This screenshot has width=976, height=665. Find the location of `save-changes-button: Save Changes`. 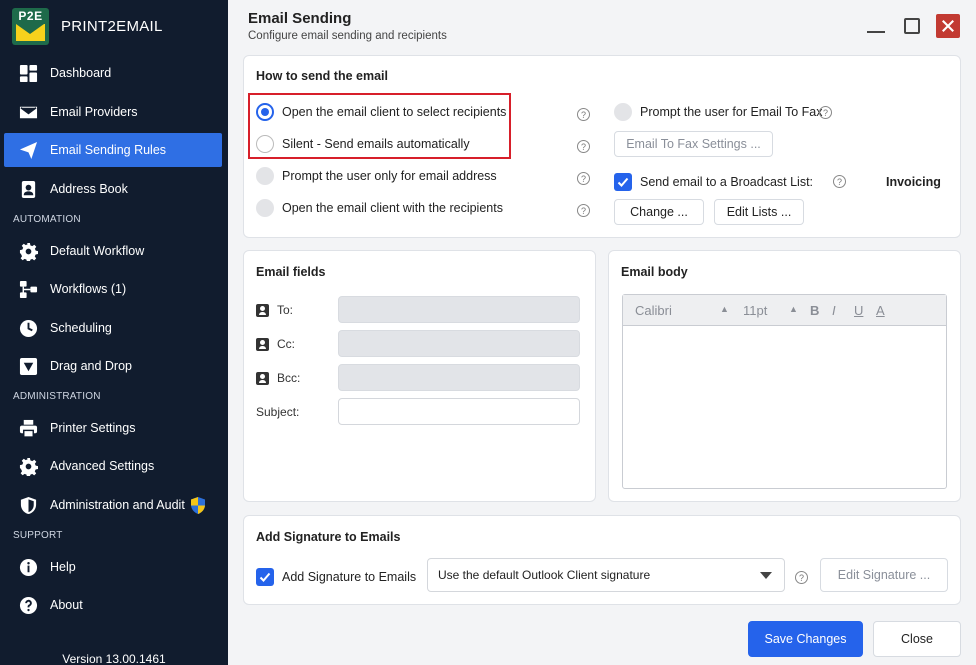

save-changes-button: Save Changes is located at coordinates (805, 639).